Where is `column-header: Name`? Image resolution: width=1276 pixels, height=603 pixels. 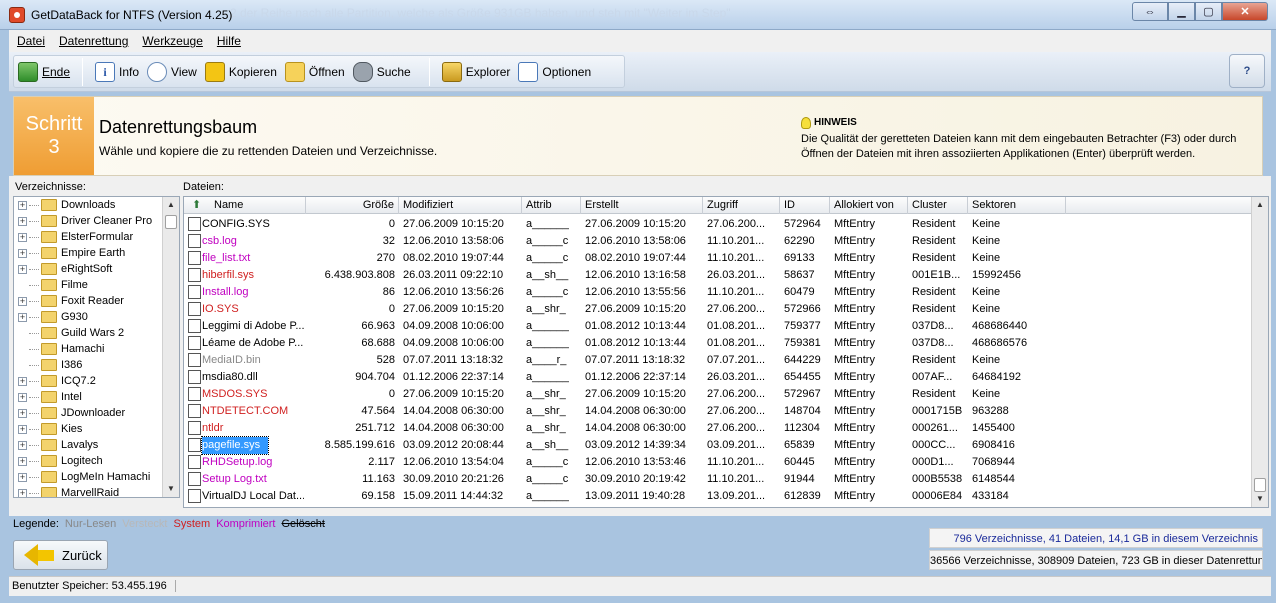 column-header: Name is located at coordinates (245, 205).